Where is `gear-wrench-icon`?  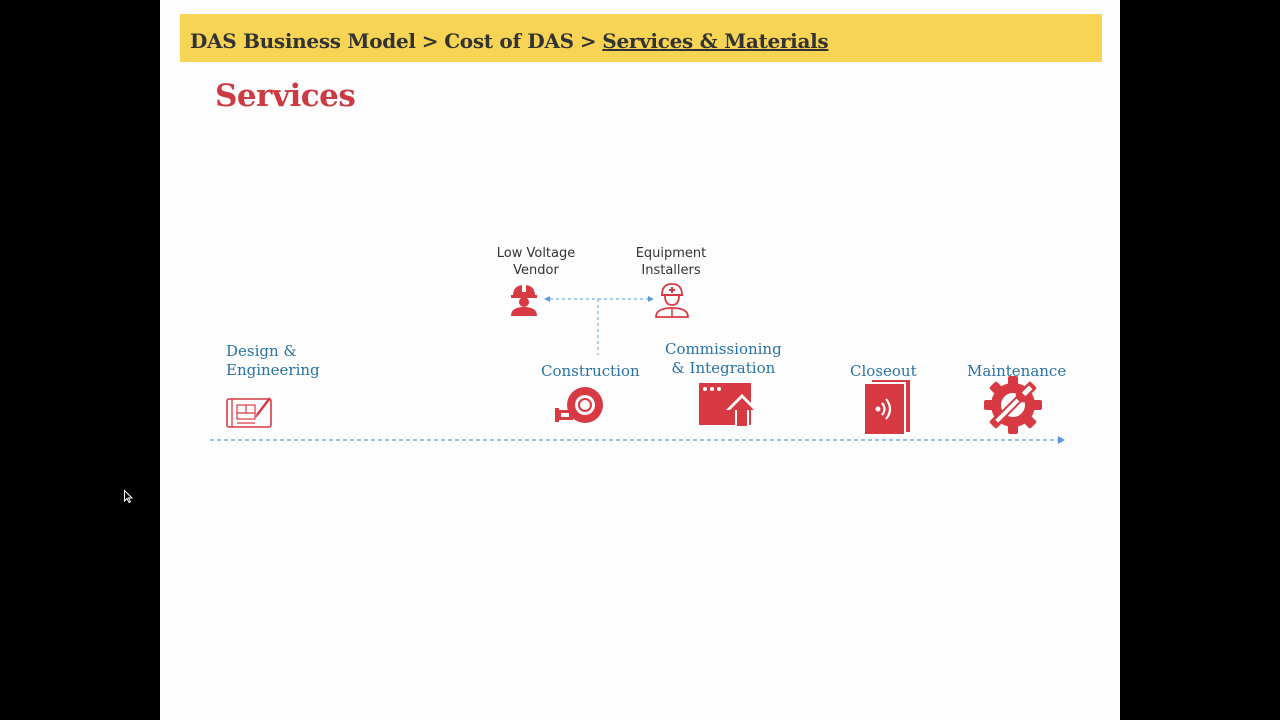 gear-wrench-icon is located at coordinates (1014, 408).